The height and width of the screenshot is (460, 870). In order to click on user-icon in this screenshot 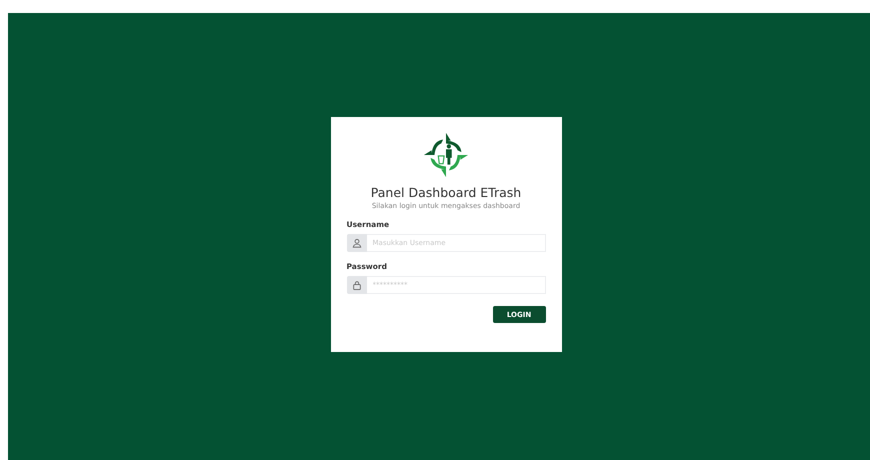, I will do `click(356, 243)`.